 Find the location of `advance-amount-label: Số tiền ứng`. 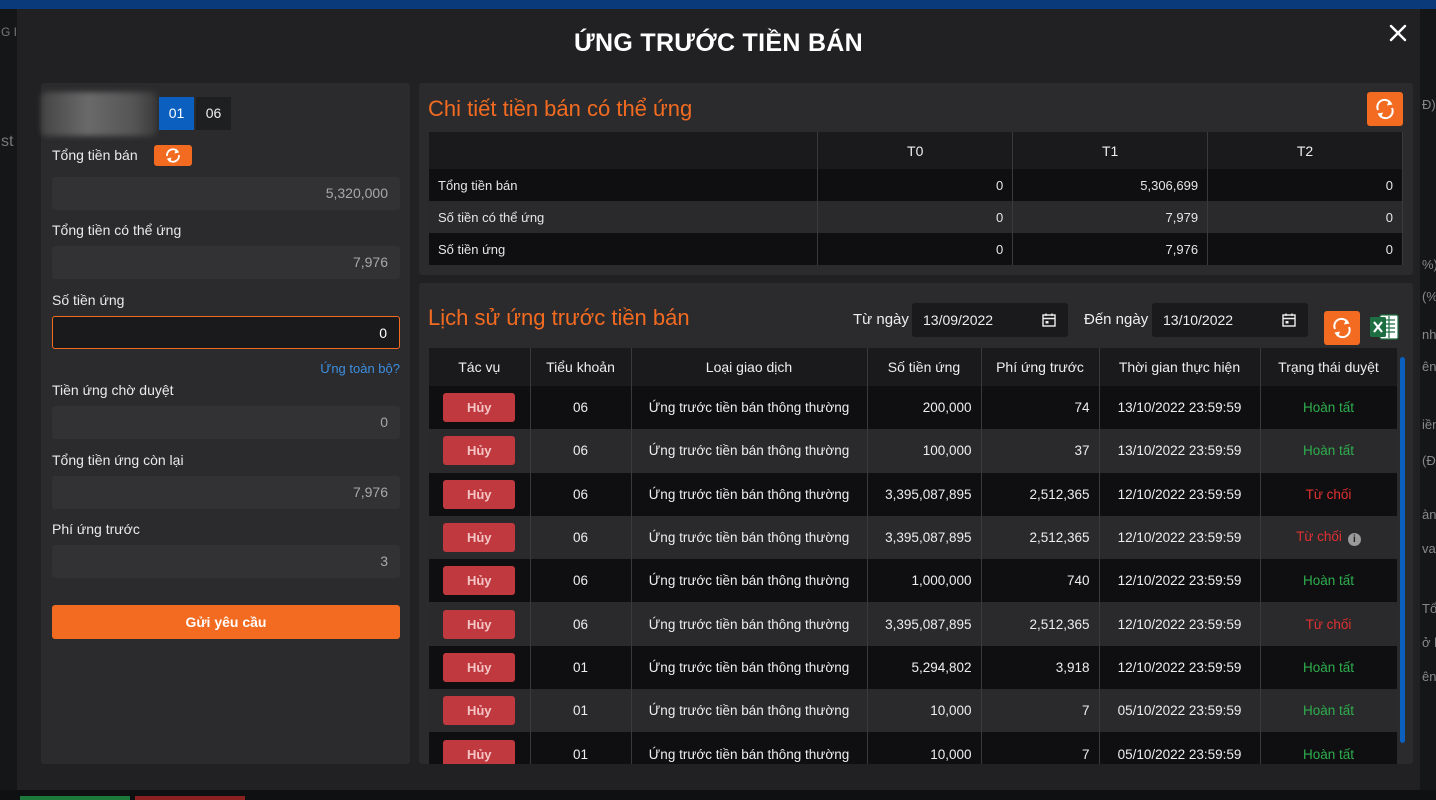

advance-amount-label: Số tiền ứng is located at coordinates (88, 300).